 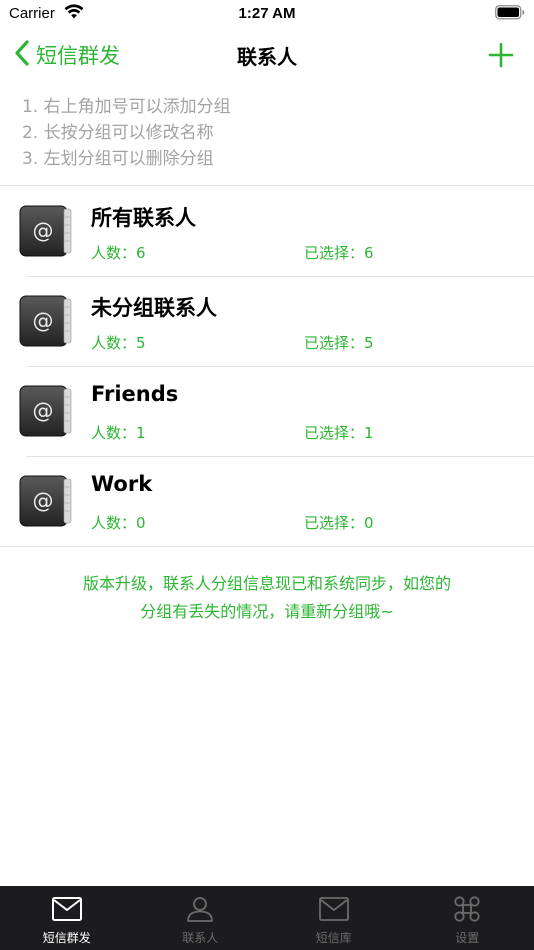 I want to click on group-name: 所有联系人, so click(x=143, y=218).